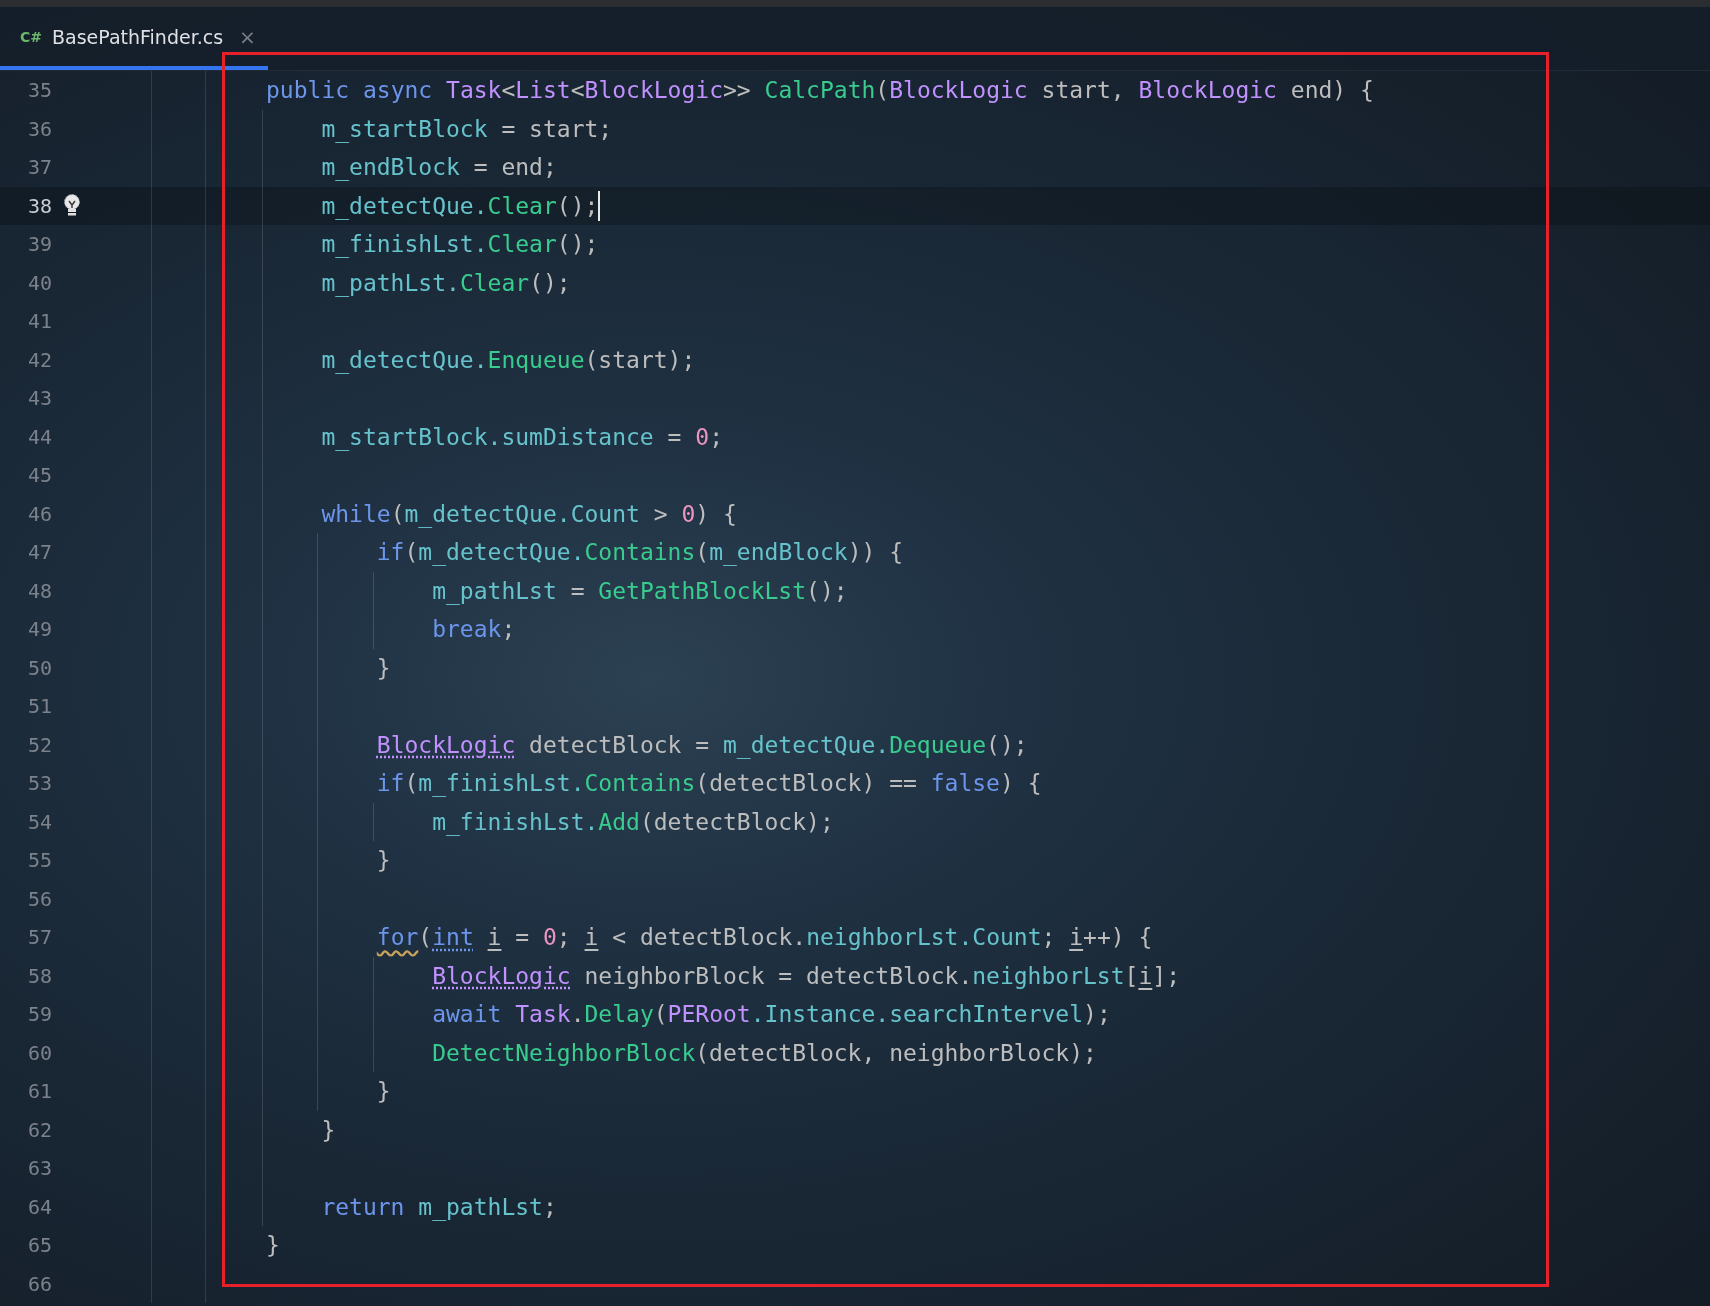  What do you see at coordinates (39, 552) in the screenshot?
I see `line-number: 47` at bounding box center [39, 552].